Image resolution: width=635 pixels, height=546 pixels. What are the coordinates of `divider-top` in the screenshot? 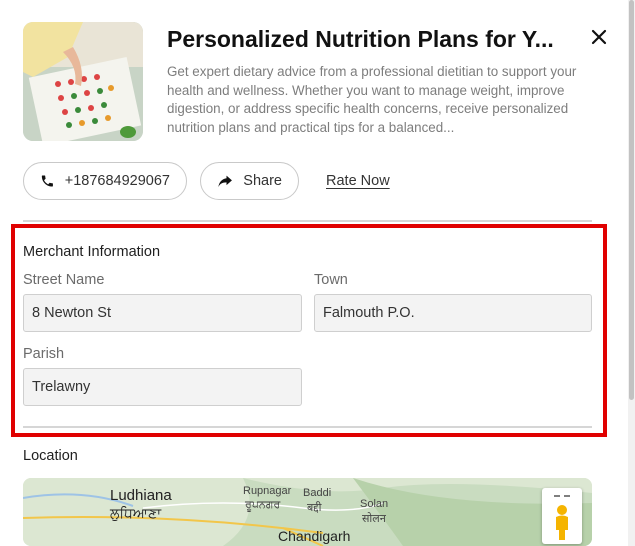 It's located at (307, 221).